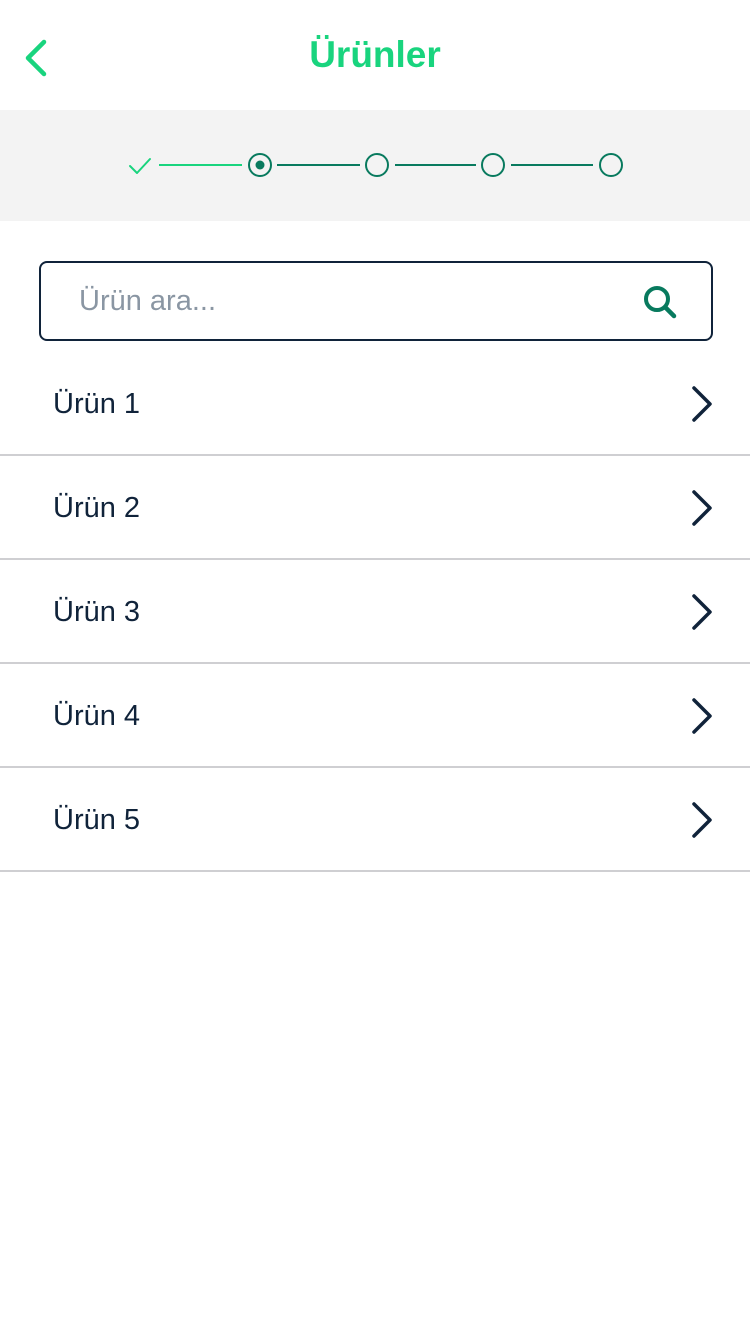 The image size is (750, 1334). I want to click on list-item-product-2: Ürün 2, so click(375, 508).